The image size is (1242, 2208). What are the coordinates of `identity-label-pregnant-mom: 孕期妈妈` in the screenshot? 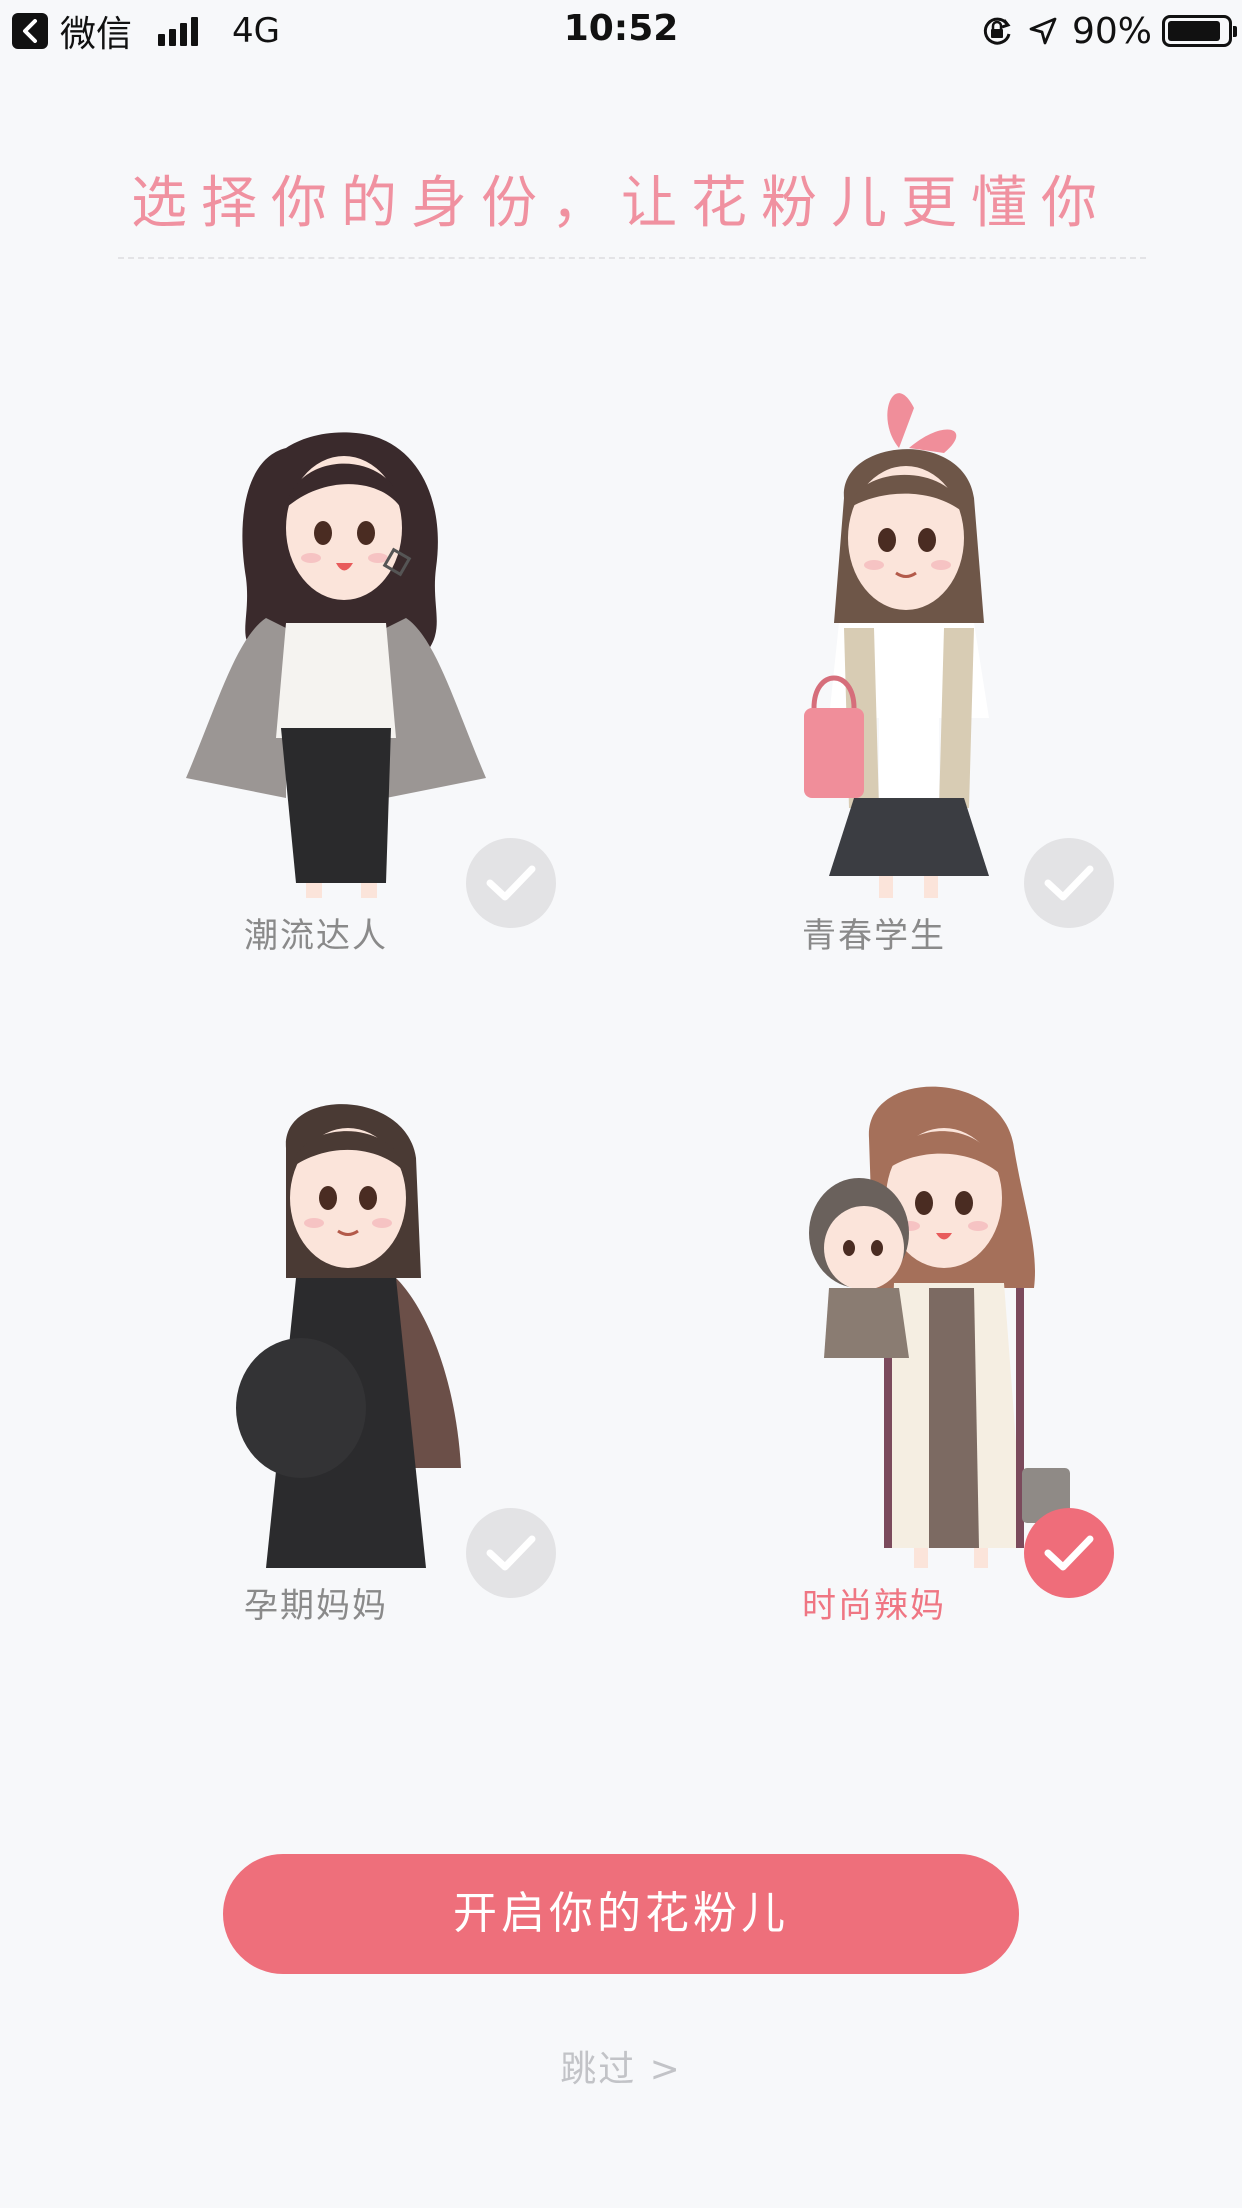 It's located at (316, 1606).